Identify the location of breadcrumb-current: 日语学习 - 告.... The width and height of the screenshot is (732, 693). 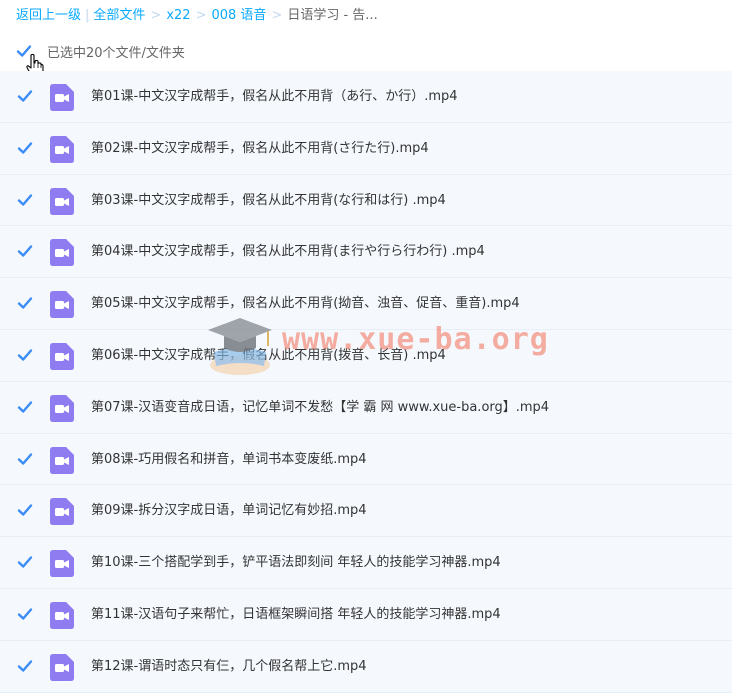
(332, 15).